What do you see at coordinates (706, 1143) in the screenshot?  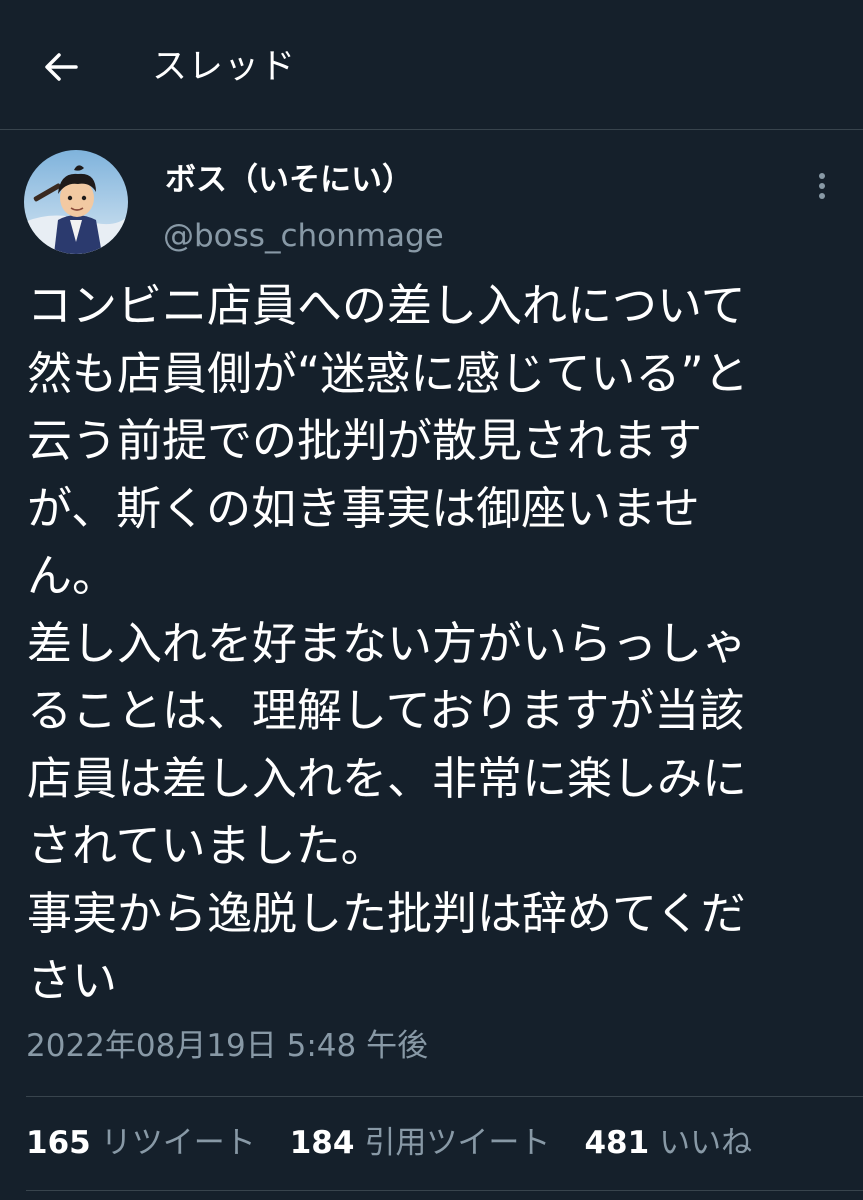 I see `like-label: いいね` at bounding box center [706, 1143].